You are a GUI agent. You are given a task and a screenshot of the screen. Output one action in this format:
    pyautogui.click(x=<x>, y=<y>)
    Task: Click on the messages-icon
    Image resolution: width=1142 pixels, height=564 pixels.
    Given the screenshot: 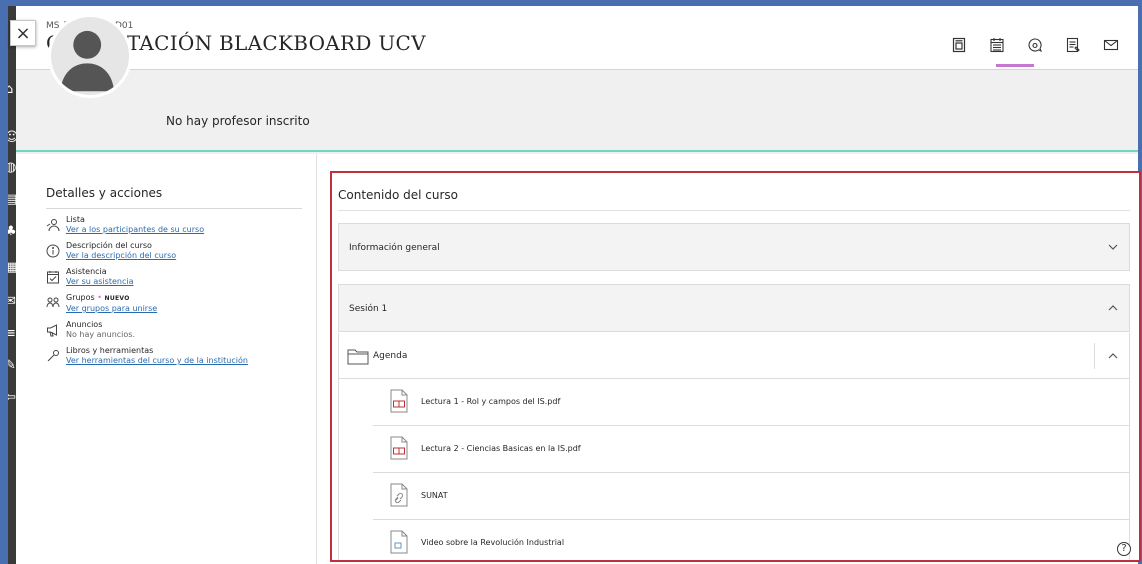 What is the action you would take?
    pyautogui.click(x=1111, y=45)
    